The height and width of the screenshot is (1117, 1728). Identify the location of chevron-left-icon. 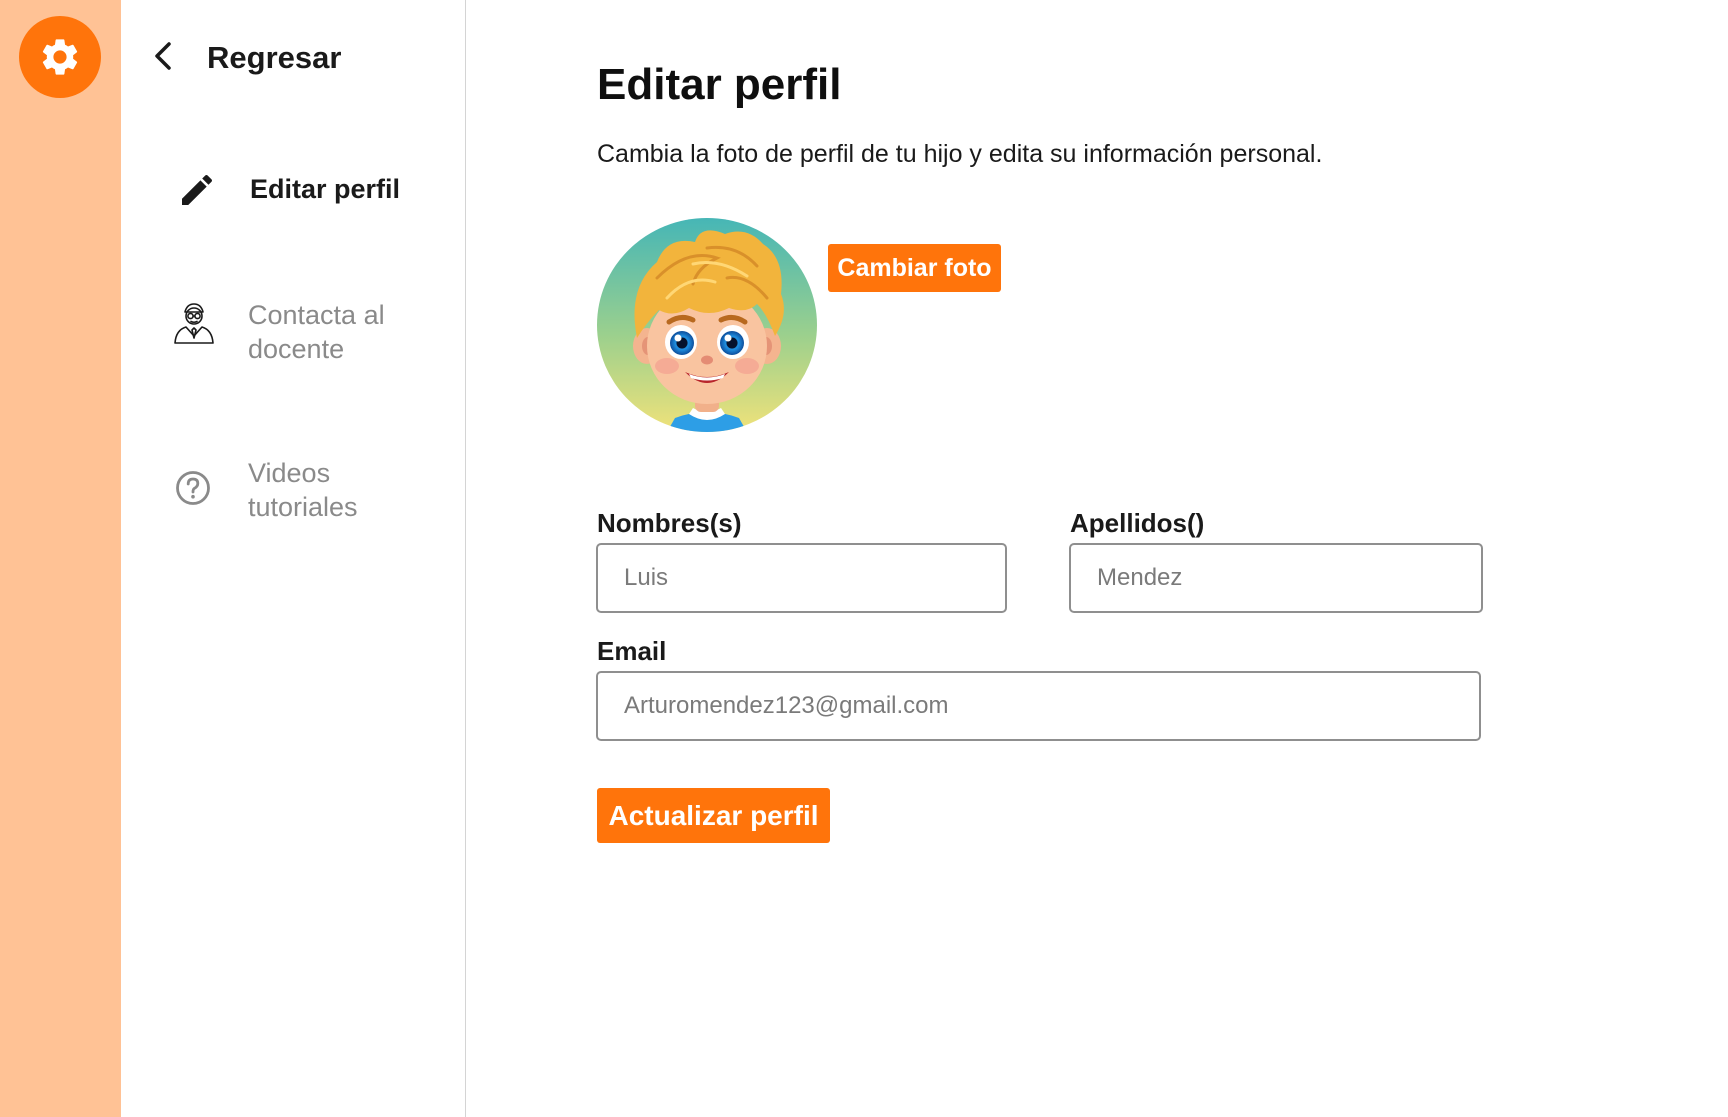
(163, 56).